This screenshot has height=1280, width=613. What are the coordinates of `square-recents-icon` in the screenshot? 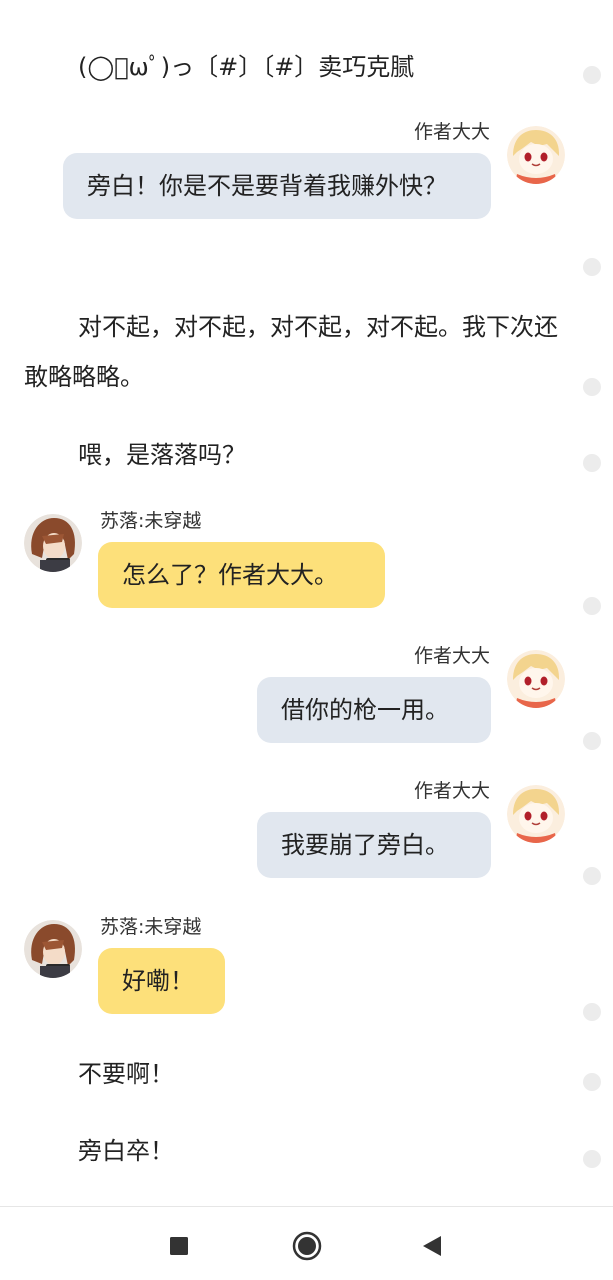 It's located at (179, 1246).